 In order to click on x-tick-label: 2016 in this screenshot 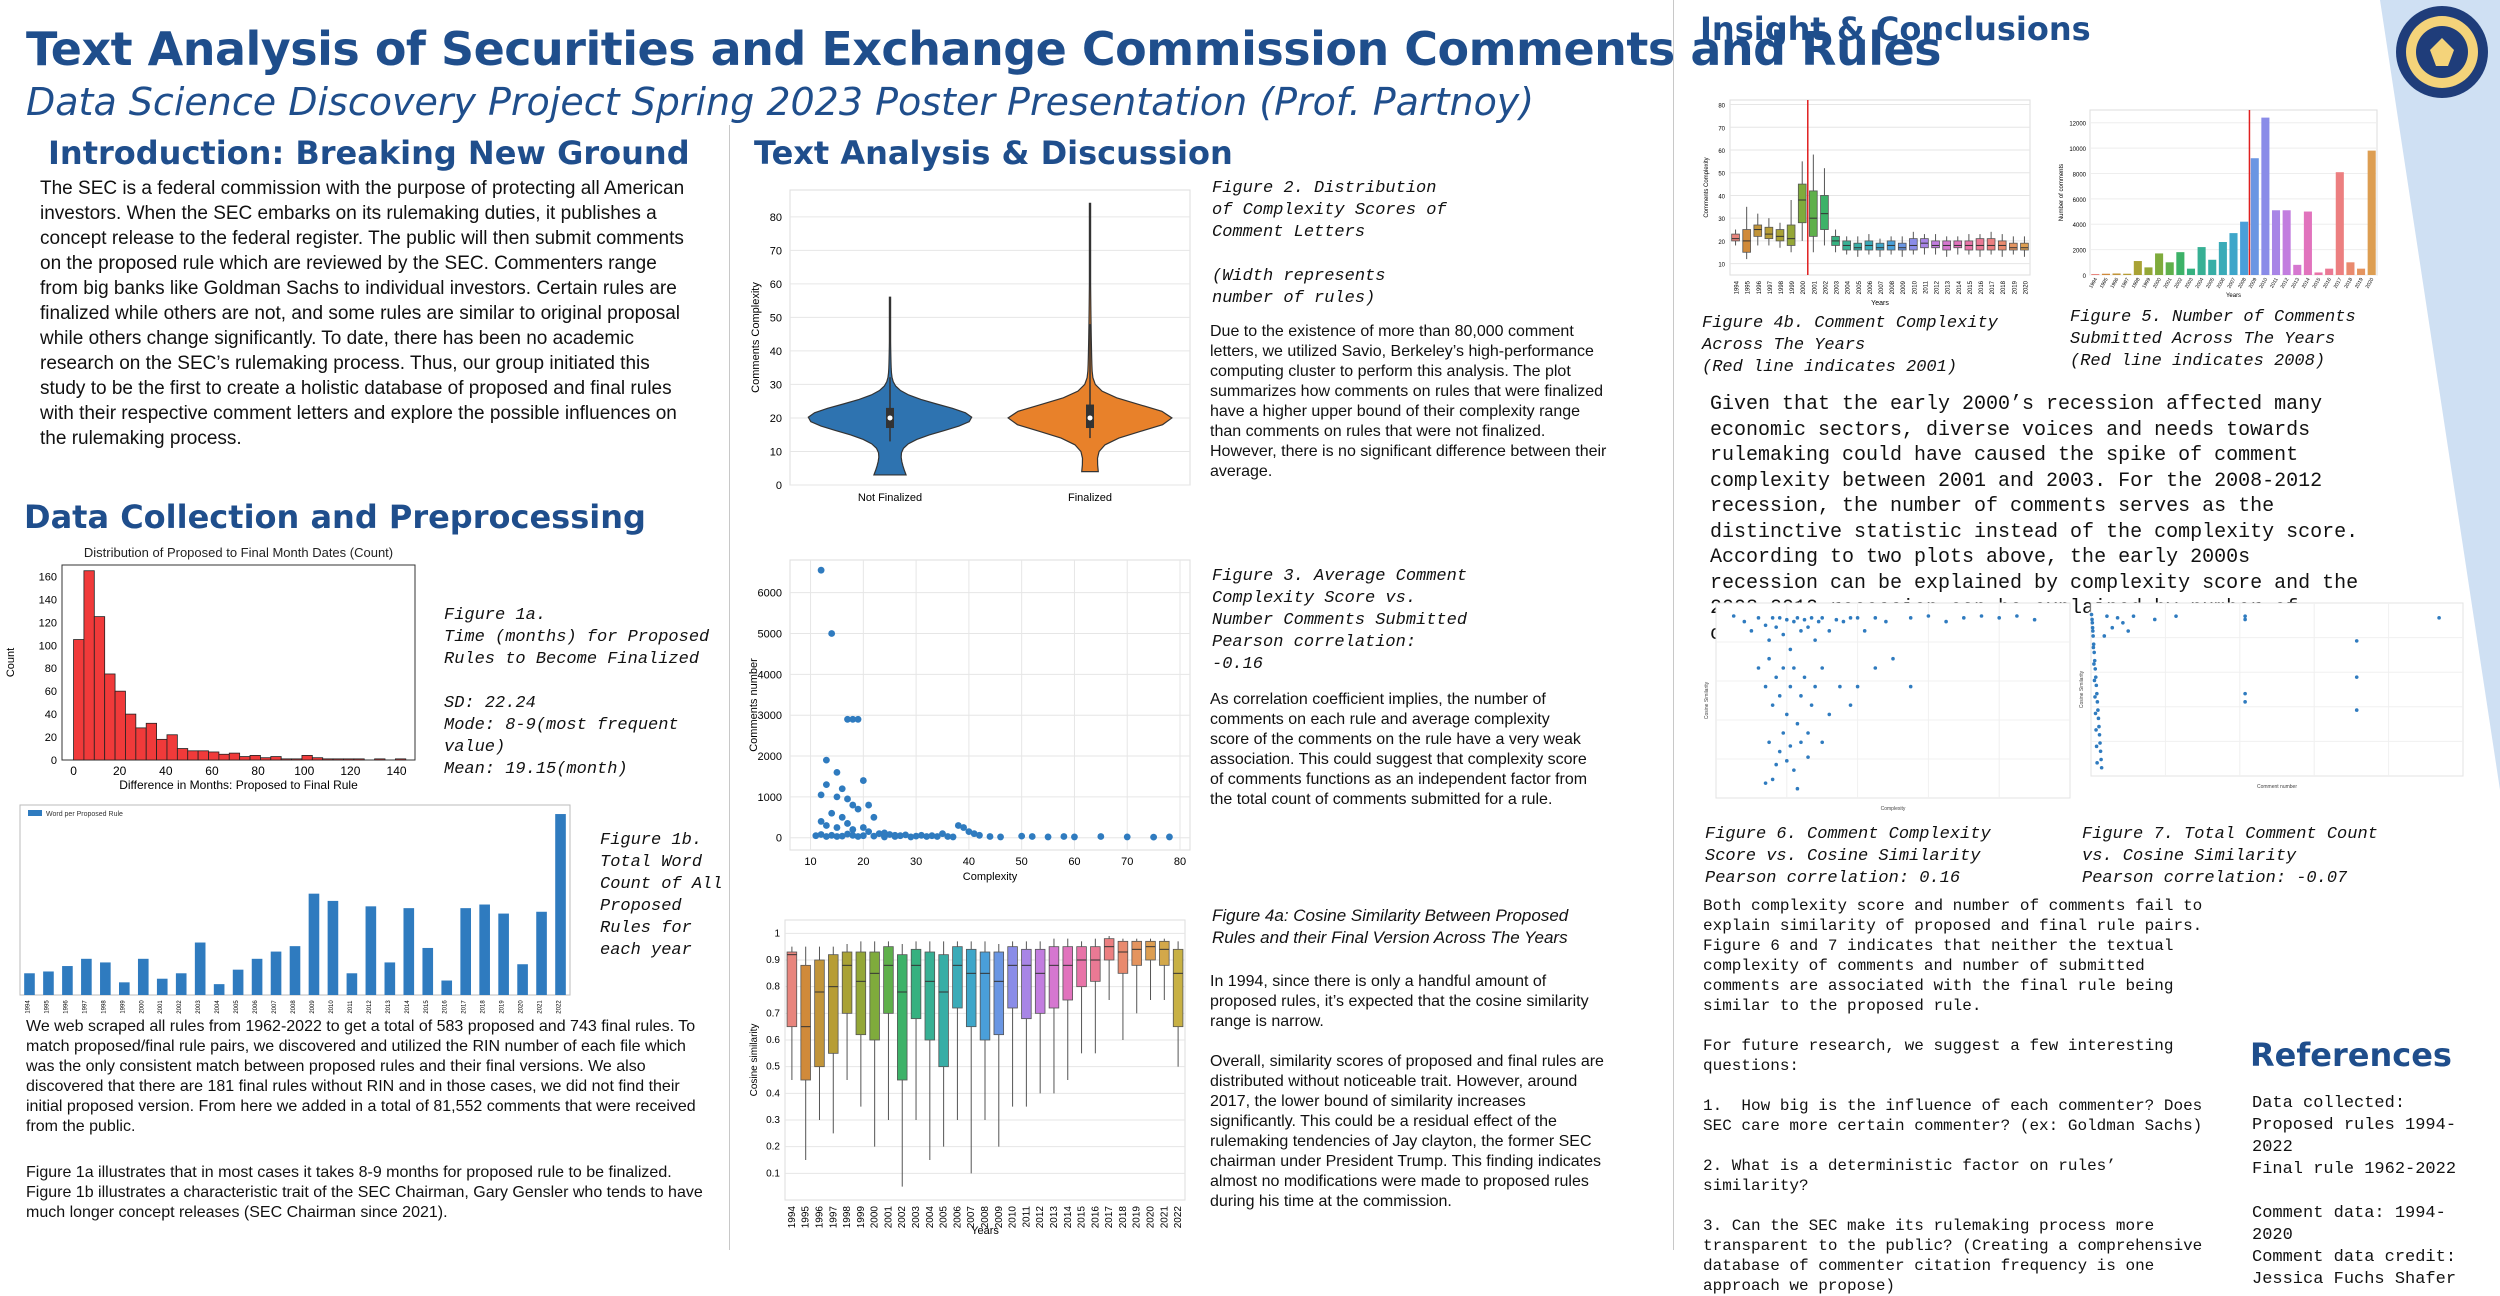, I will do `click(1095, 1217)`.